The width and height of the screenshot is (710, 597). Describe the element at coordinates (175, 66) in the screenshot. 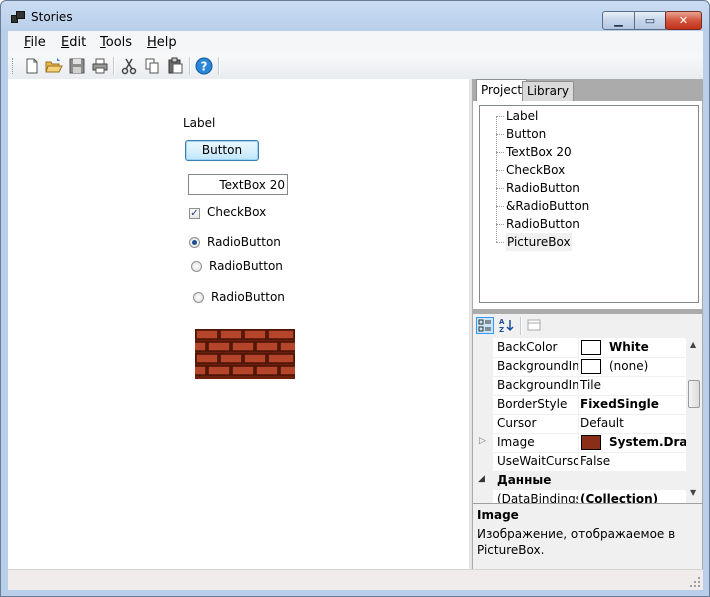

I see `paste-icon` at that location.